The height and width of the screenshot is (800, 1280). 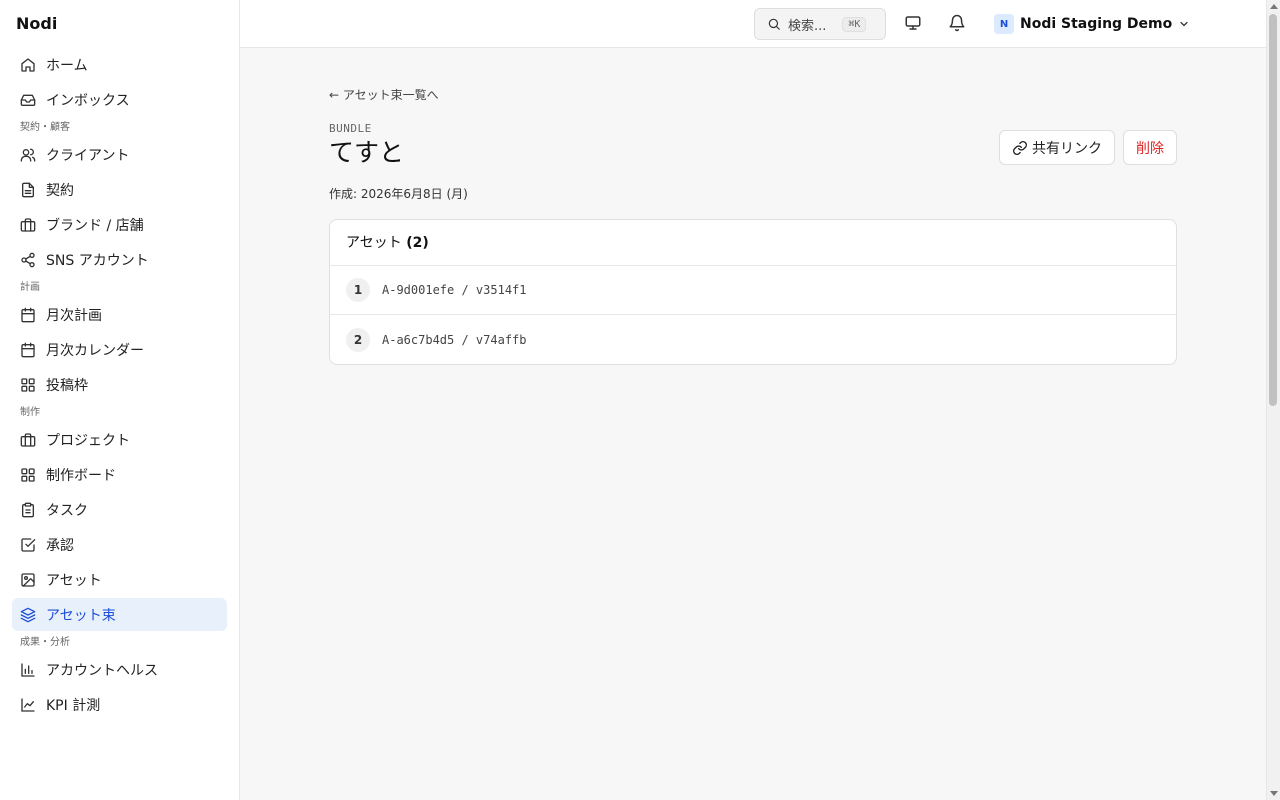 What do you see at coordinates (119, 614) in the screenshot?
I see `sidebar-item-14: アセット束` at bounding box center [119, 614].